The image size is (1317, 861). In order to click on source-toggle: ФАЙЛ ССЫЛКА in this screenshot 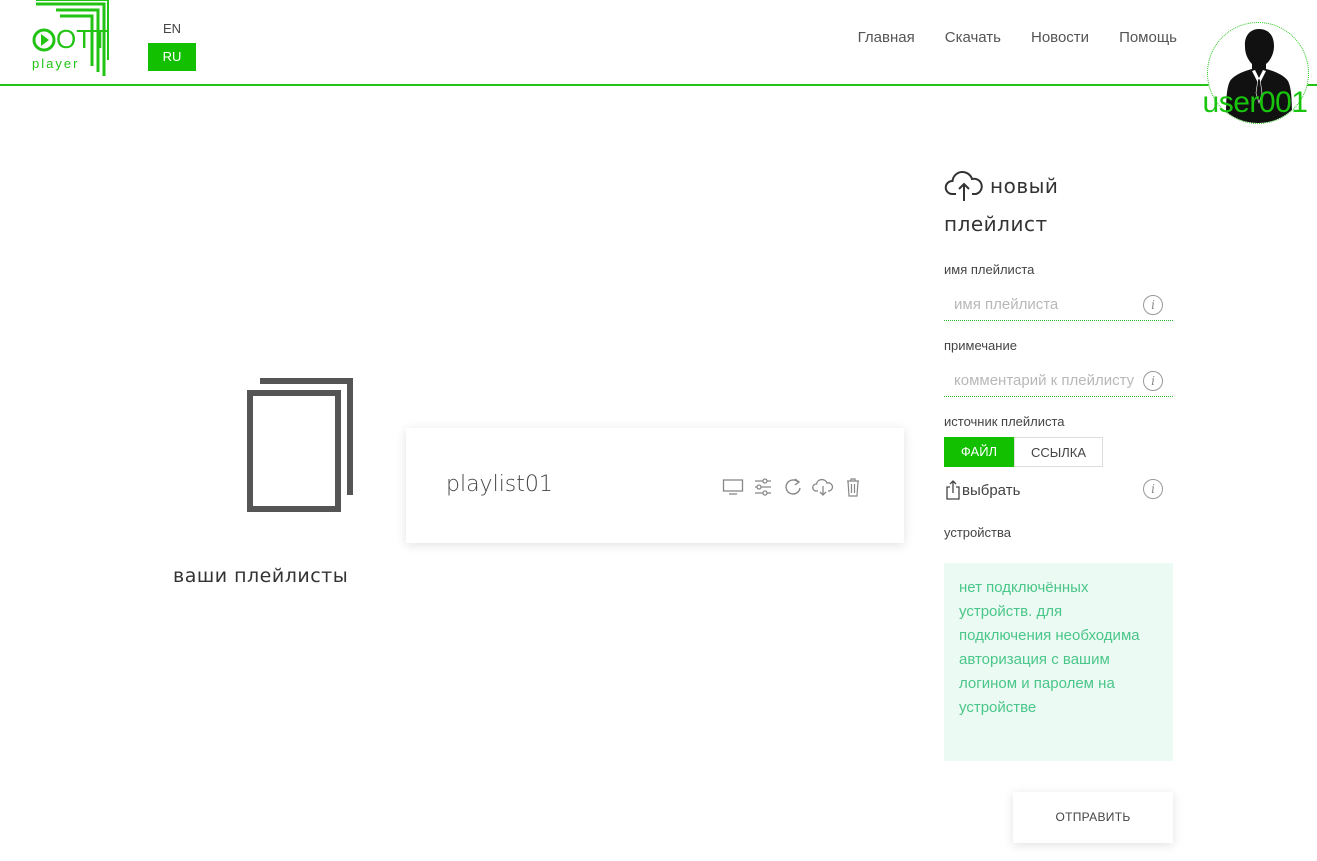, I will do `click(1023, 452)`.